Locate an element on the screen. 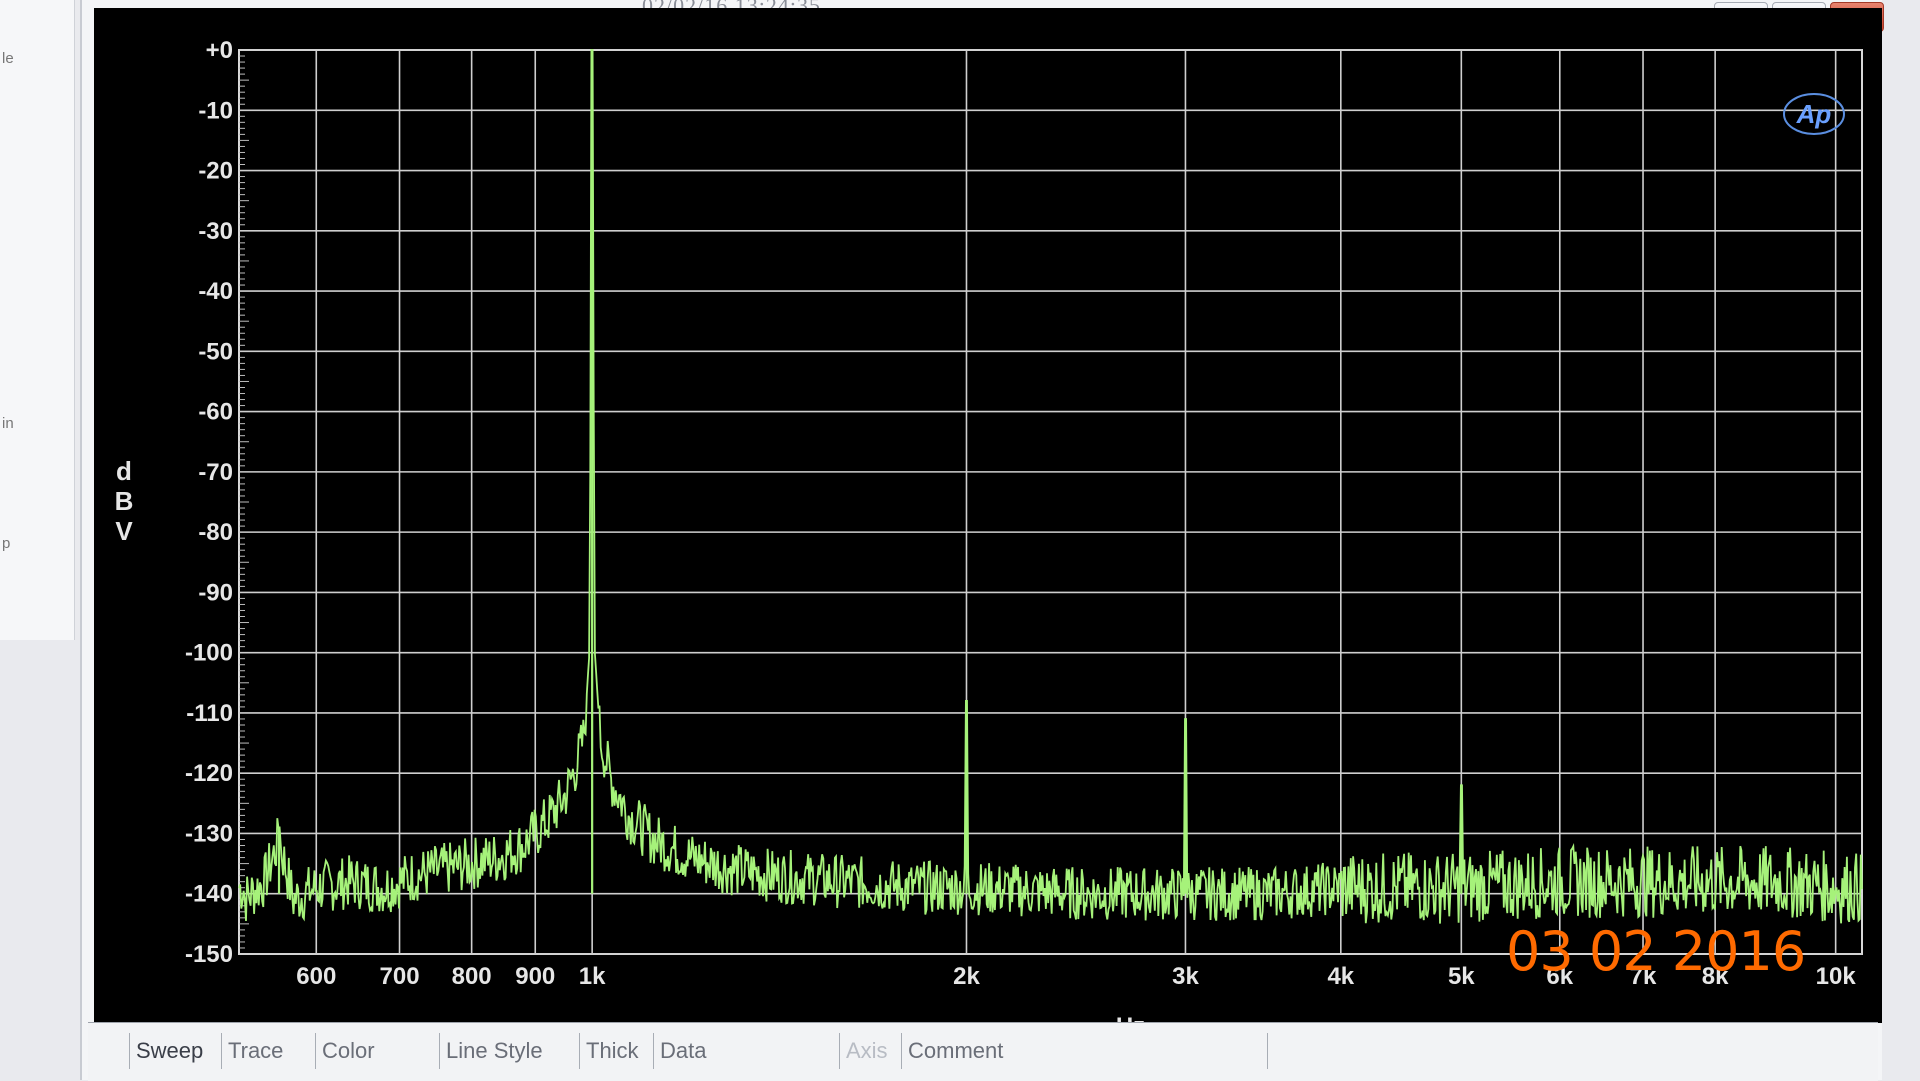  y-tick-label: -130 is located at coordinates (209, 833).